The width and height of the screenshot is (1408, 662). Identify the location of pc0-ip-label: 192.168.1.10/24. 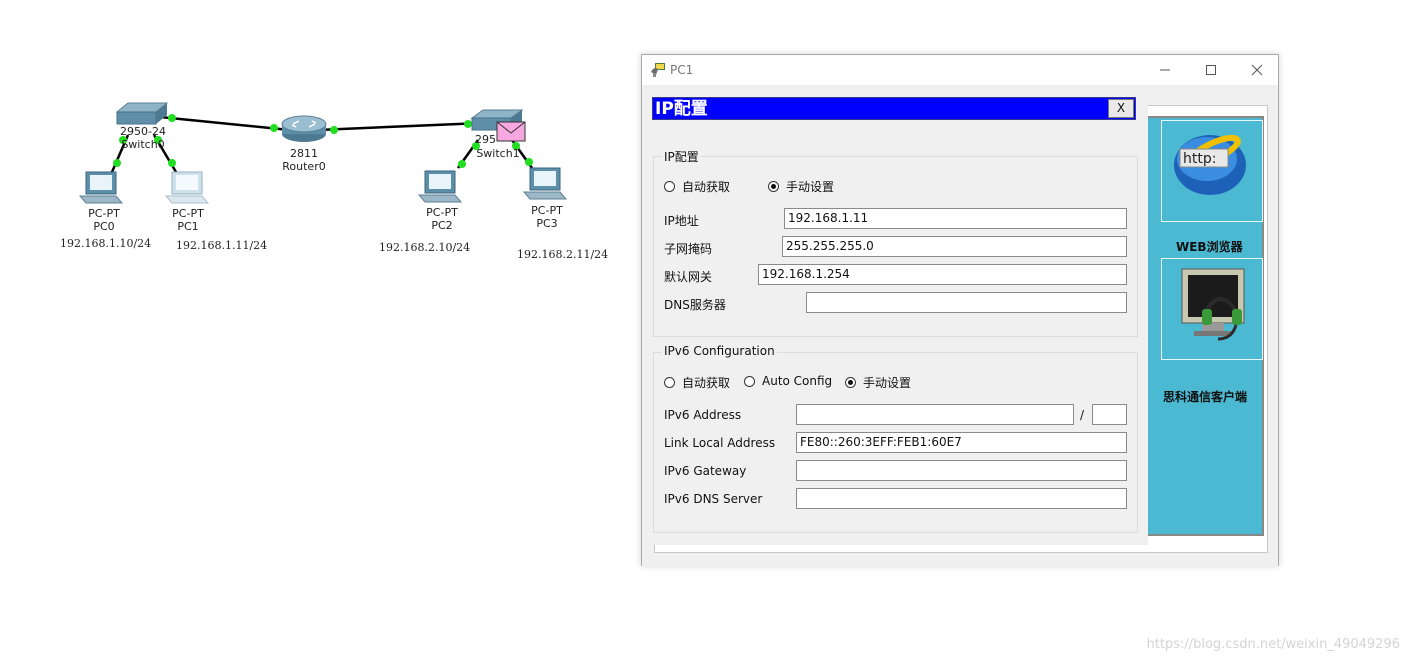
(106, 243).